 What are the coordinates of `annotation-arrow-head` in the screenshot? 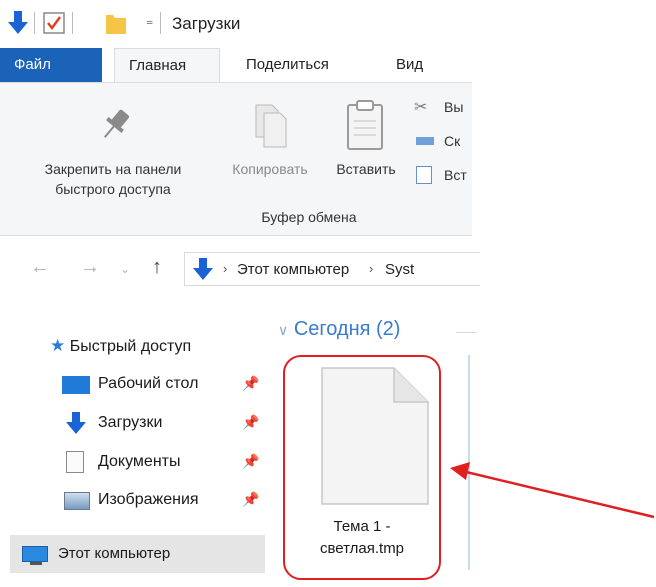 It's located at (460, 471).